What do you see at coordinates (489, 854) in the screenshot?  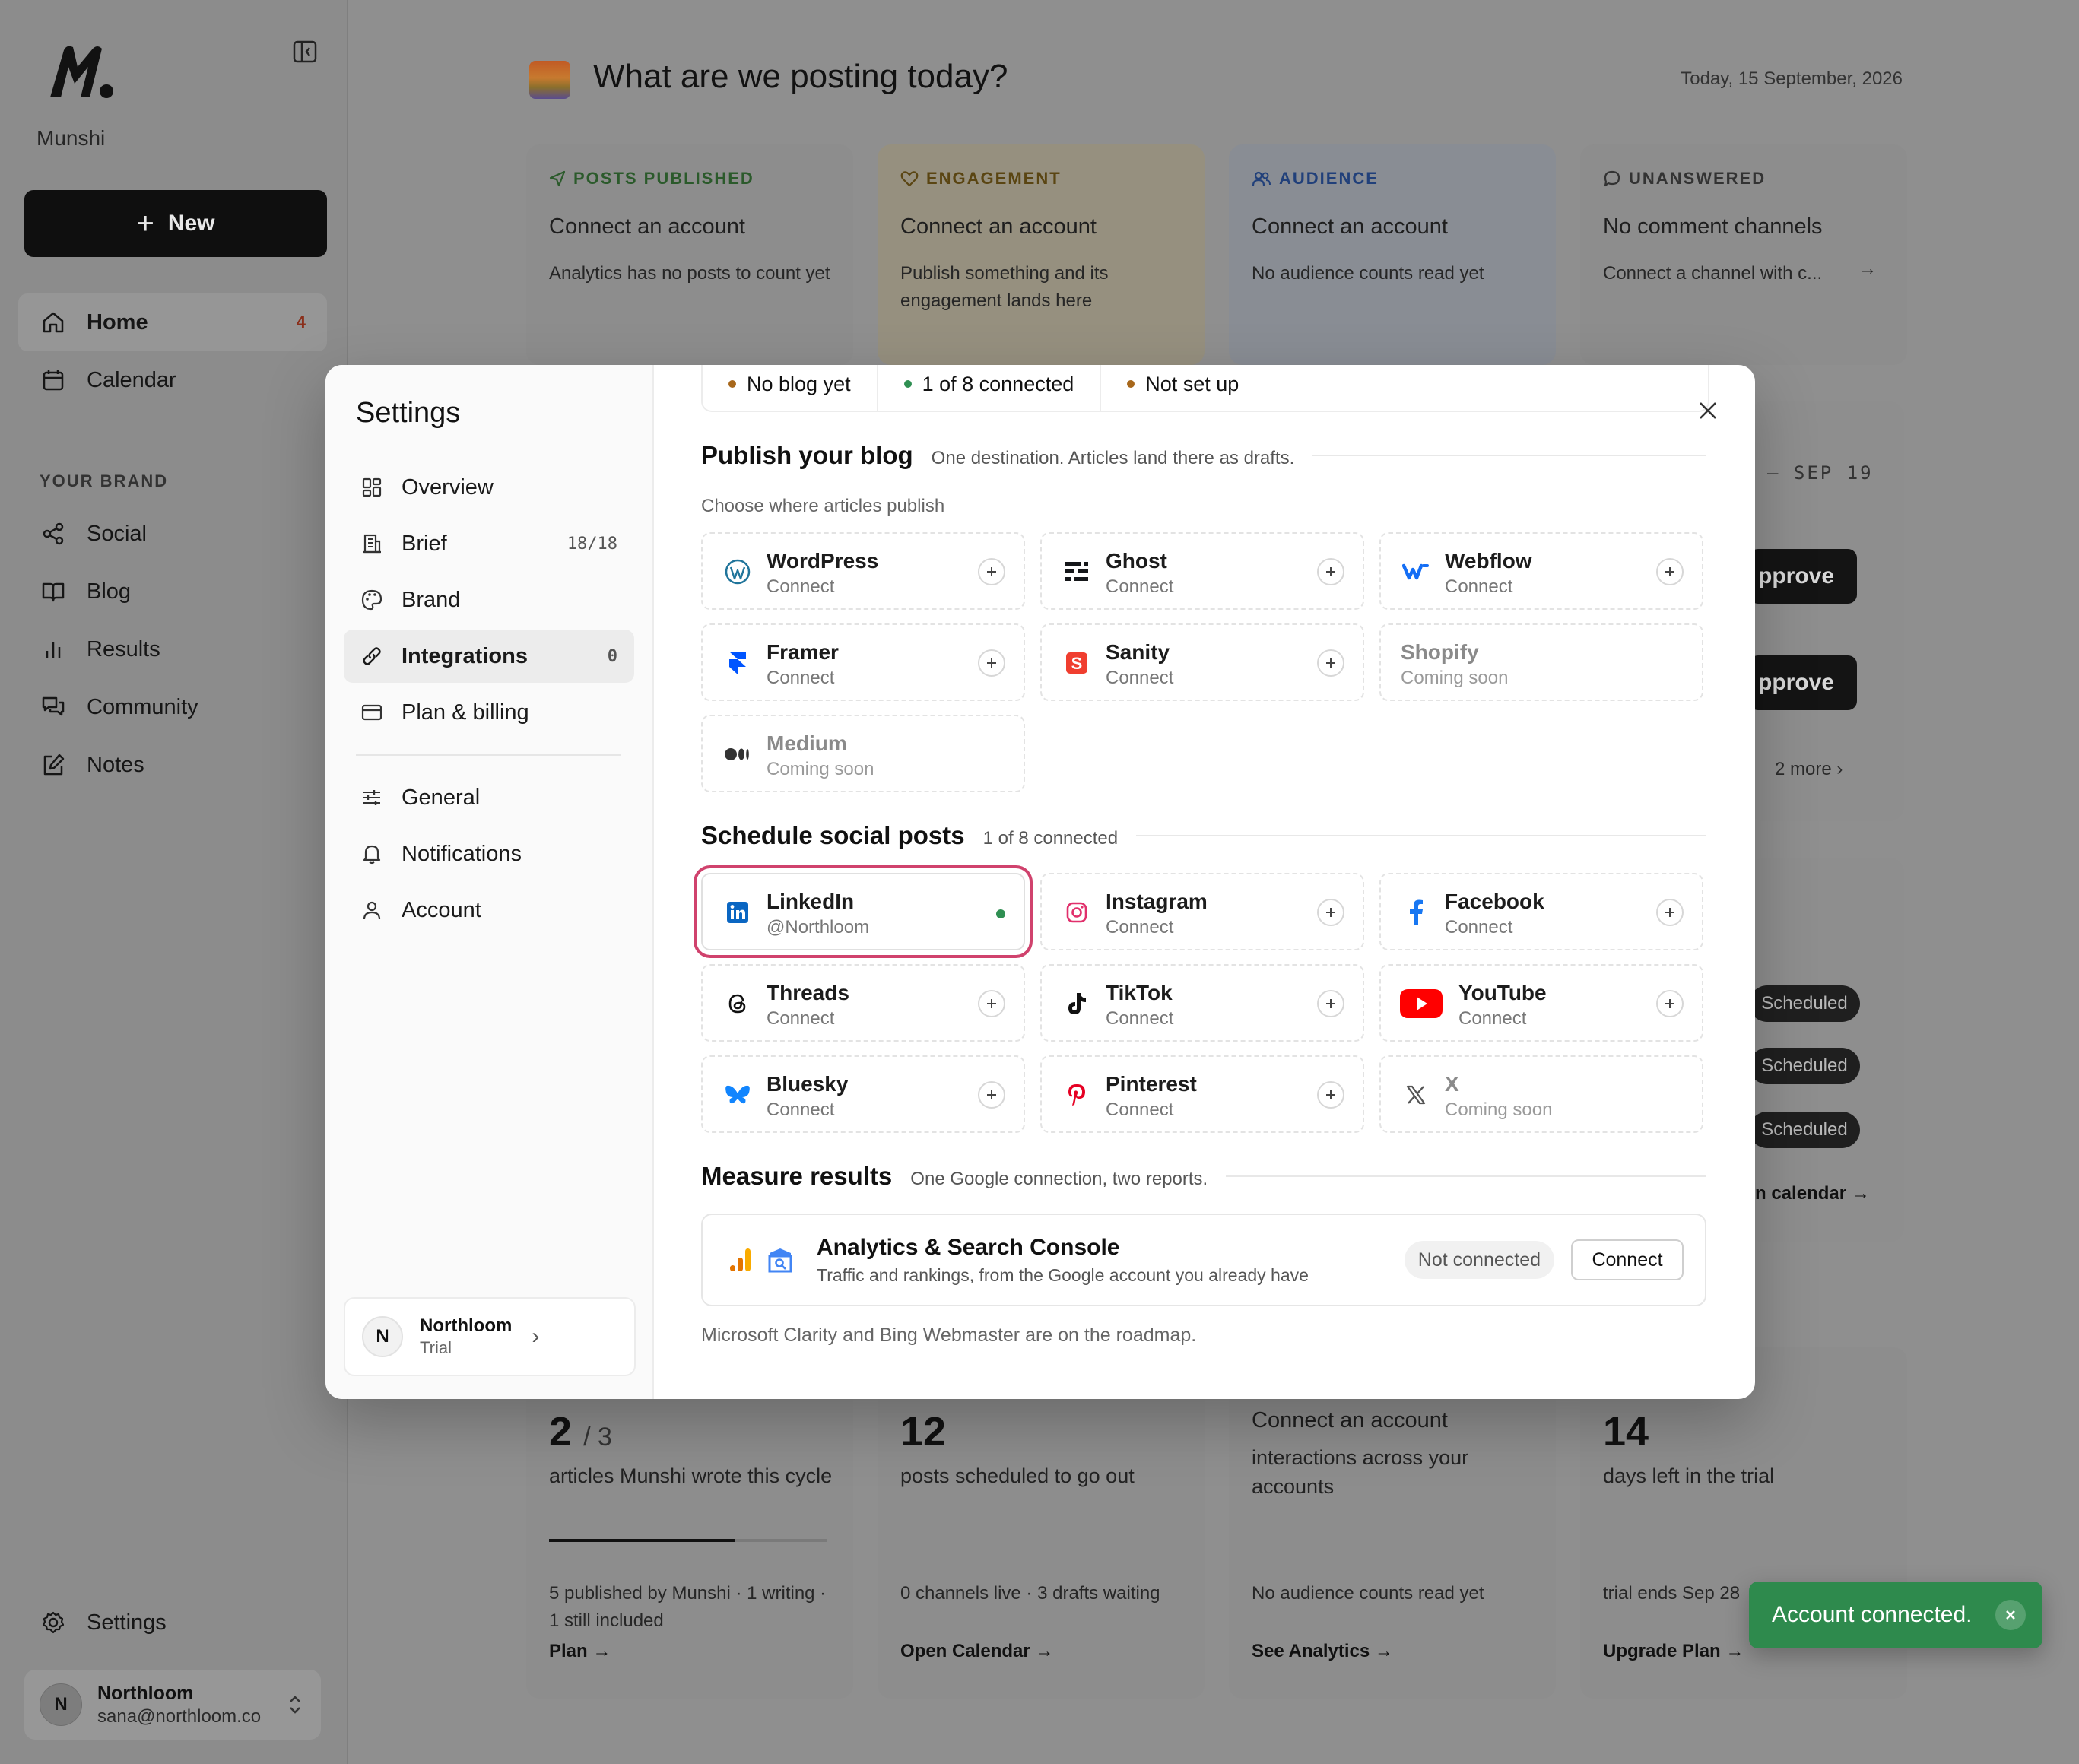 I see `settings-item-notifications: Notifications` at bounding box center [489, 854].